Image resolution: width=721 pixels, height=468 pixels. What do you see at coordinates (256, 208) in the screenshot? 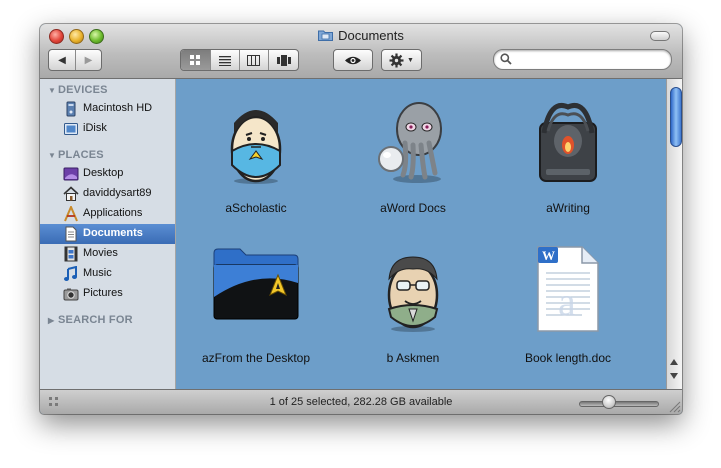
I see `file-item-label: aScholastic` at bounding box center [256, 208].